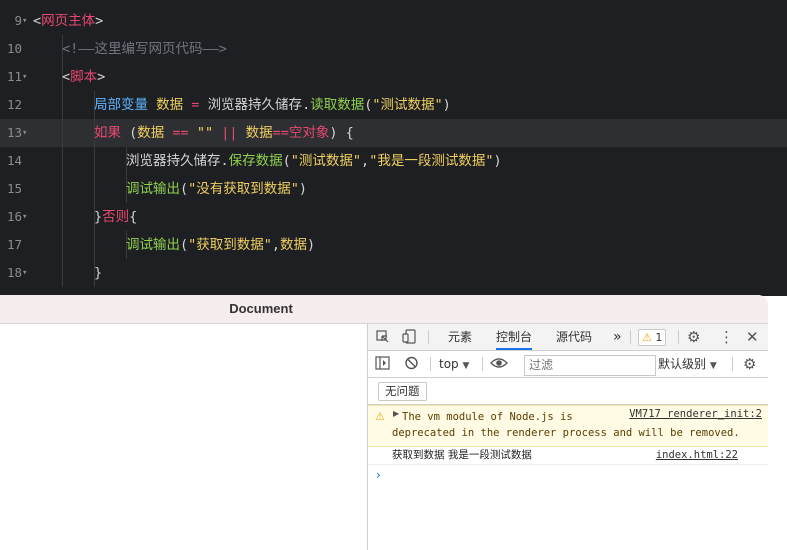 The image size is (787, 550). I want to click on window-title: Document, so click(261, 308).